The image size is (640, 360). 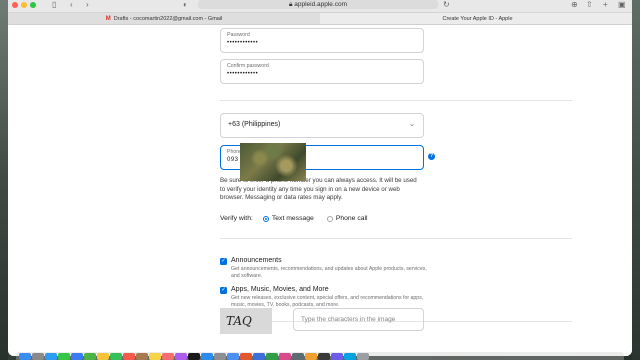 I want to click on facetime-icon, so click(x=116, y=356).